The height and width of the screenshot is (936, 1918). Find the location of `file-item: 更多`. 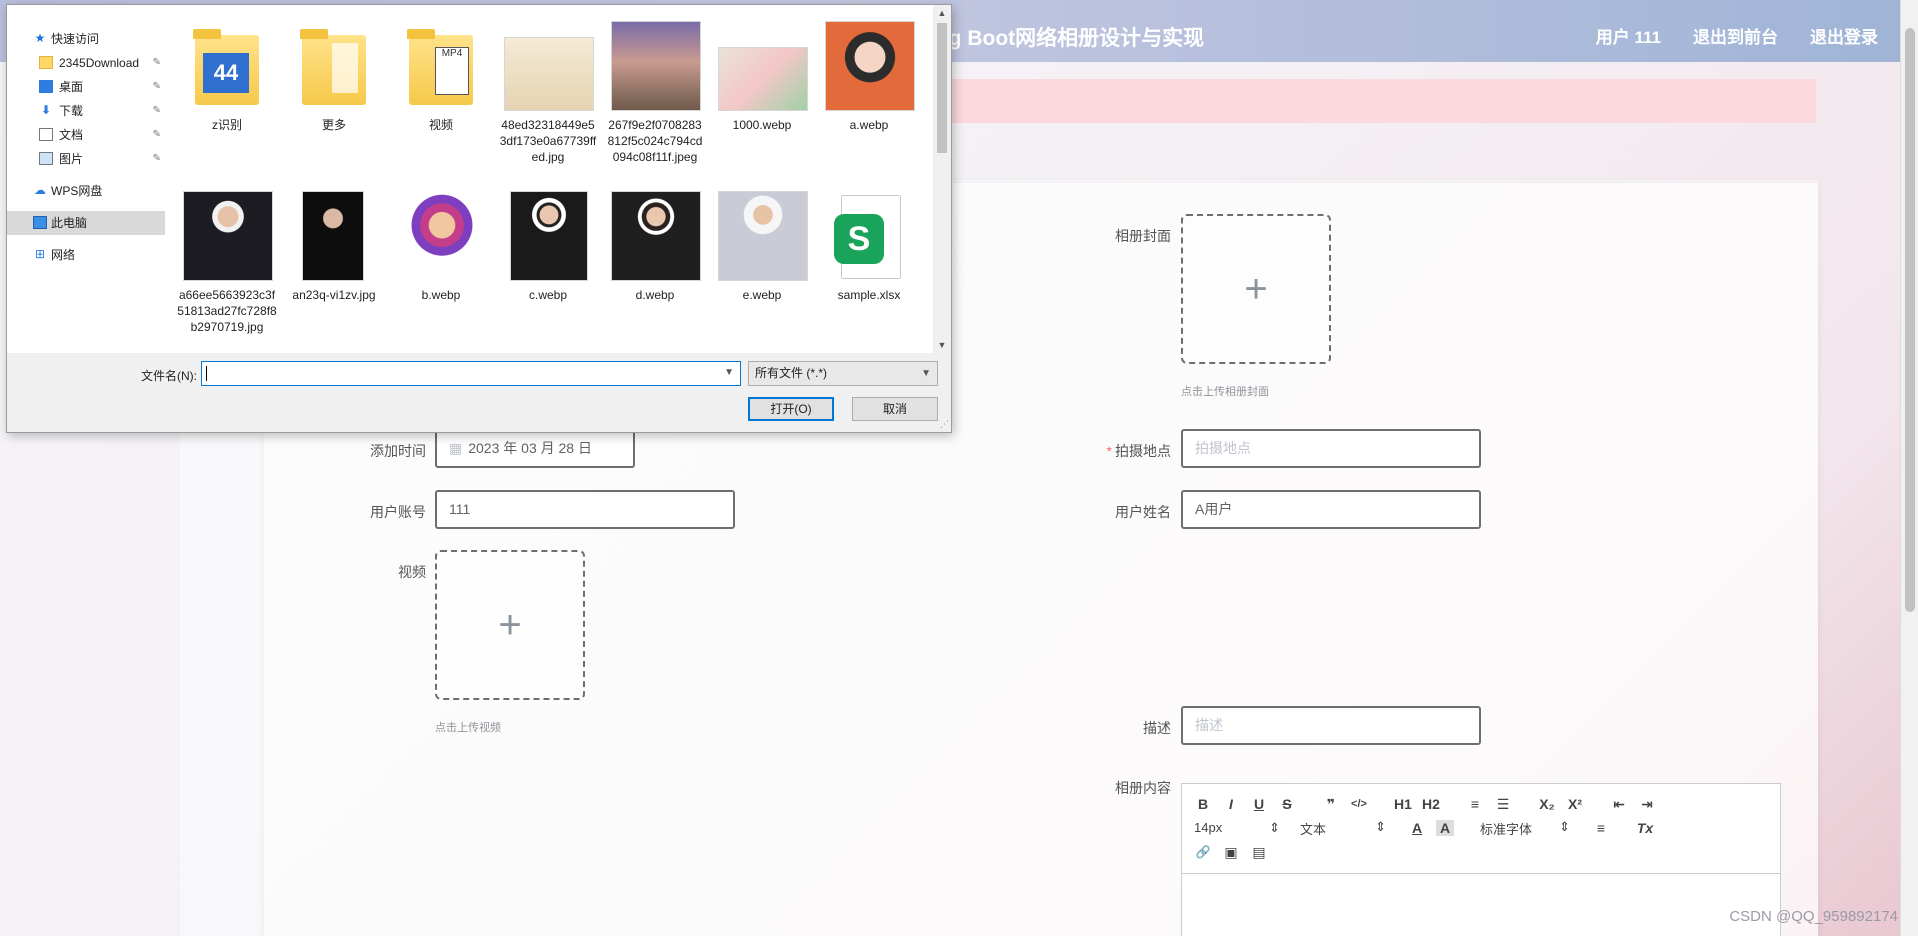

file-item: 更多 is located at coordinates (334, 77).